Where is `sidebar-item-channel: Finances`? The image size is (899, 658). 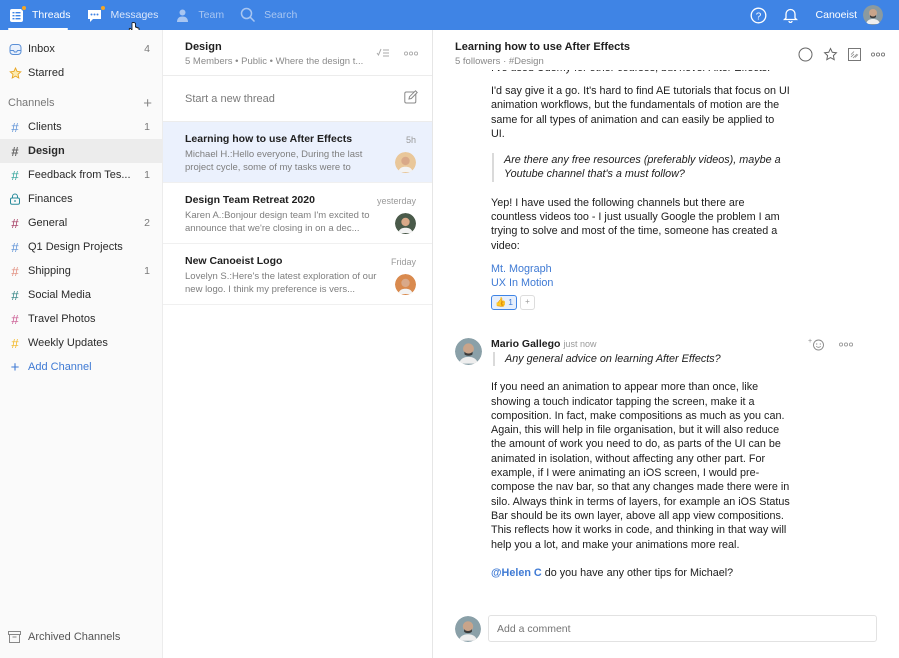
sidebar-item-channel: Finances is located at coordinates (81, 199).